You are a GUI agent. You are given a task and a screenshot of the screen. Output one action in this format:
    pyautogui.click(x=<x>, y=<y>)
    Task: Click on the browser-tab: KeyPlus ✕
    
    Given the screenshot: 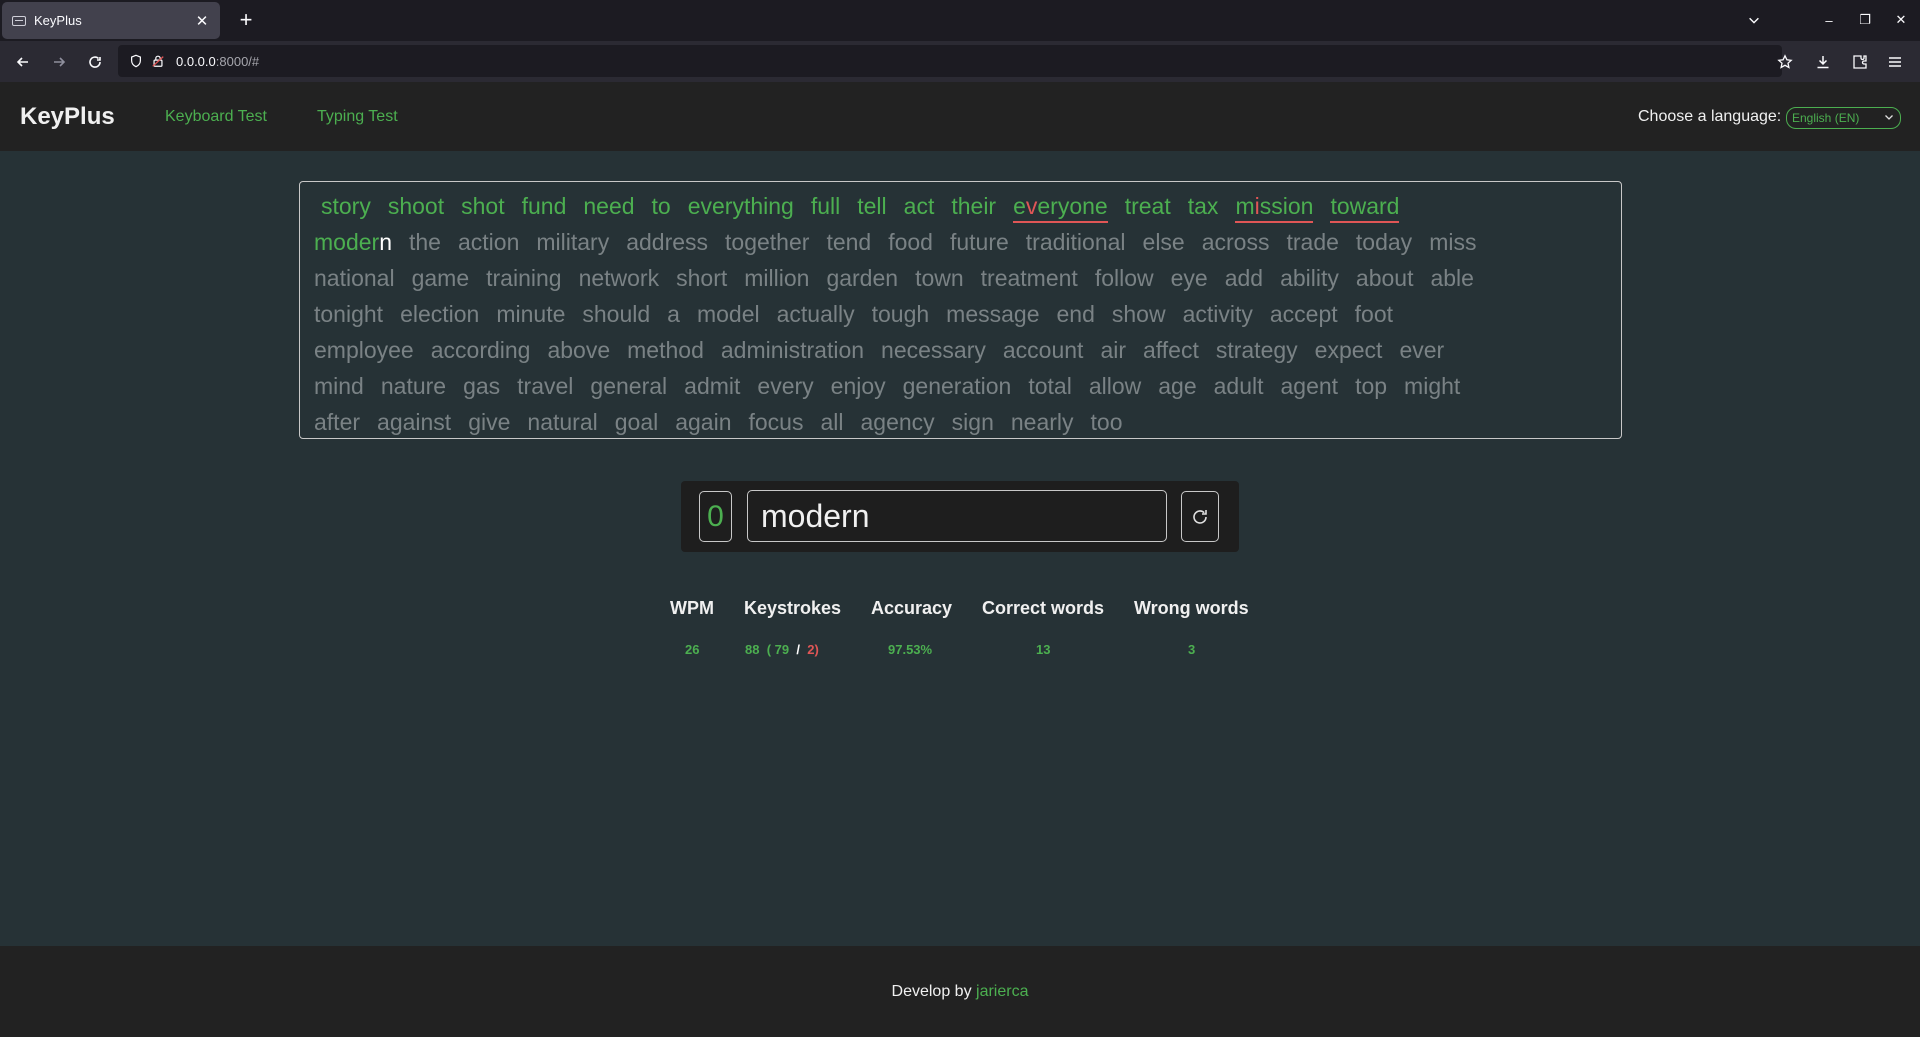 What is the action you would take?
    pyautogui.click(x=111, y=20)
    